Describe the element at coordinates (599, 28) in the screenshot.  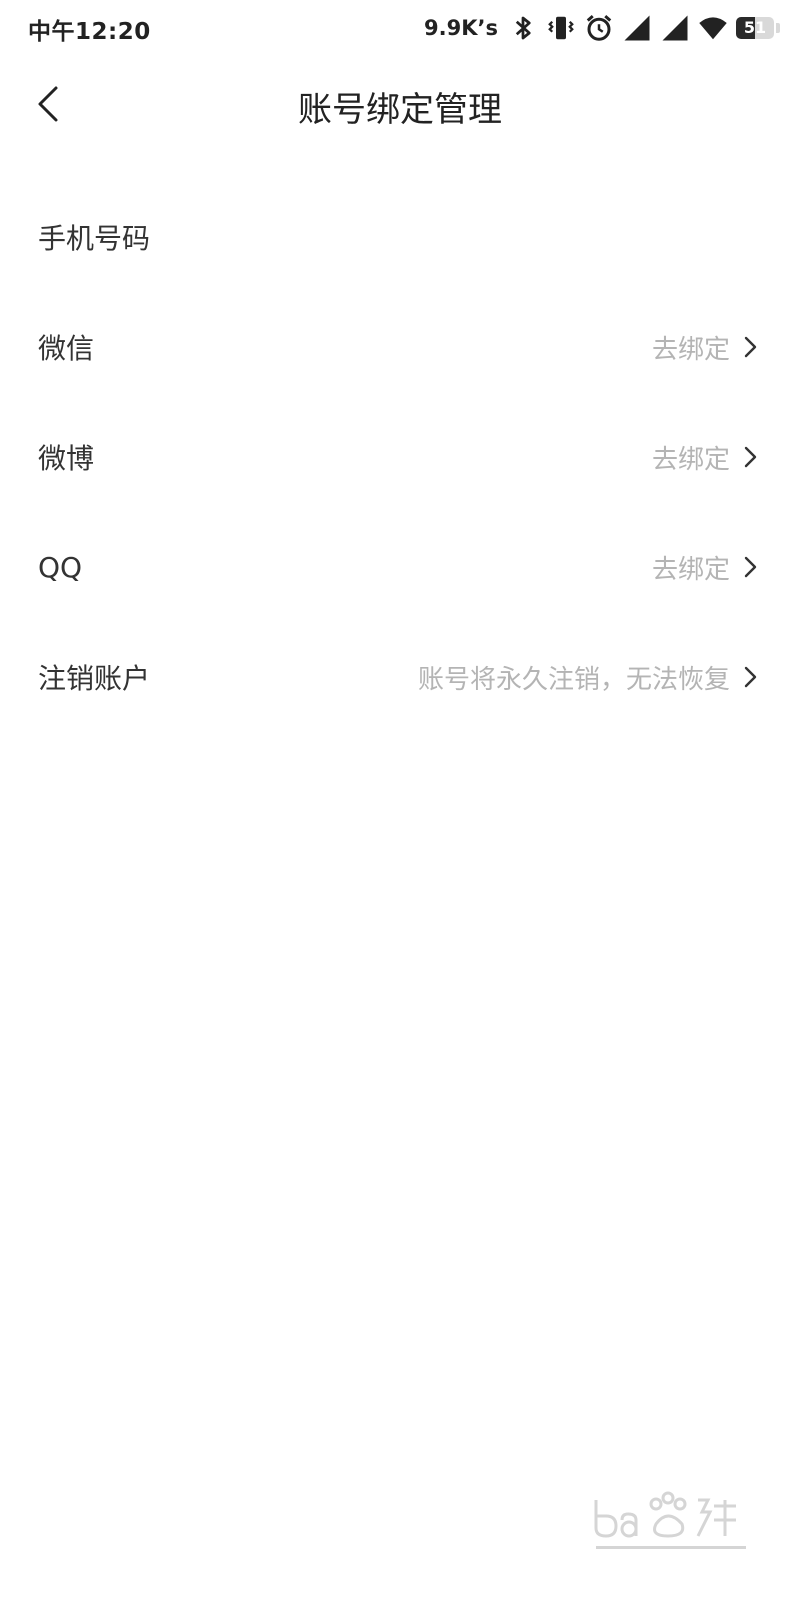
I see `alarm-icon` at that location.